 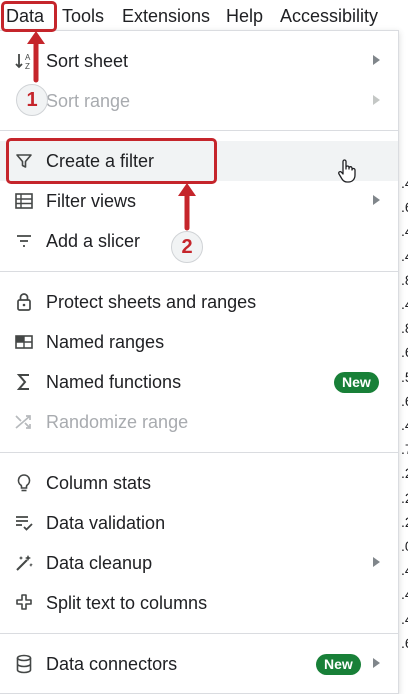 What do you see at coordinates (112, 664) in the screenshot?
I see `menu-item-label: Data connectors` at bounding box center [112, 664].